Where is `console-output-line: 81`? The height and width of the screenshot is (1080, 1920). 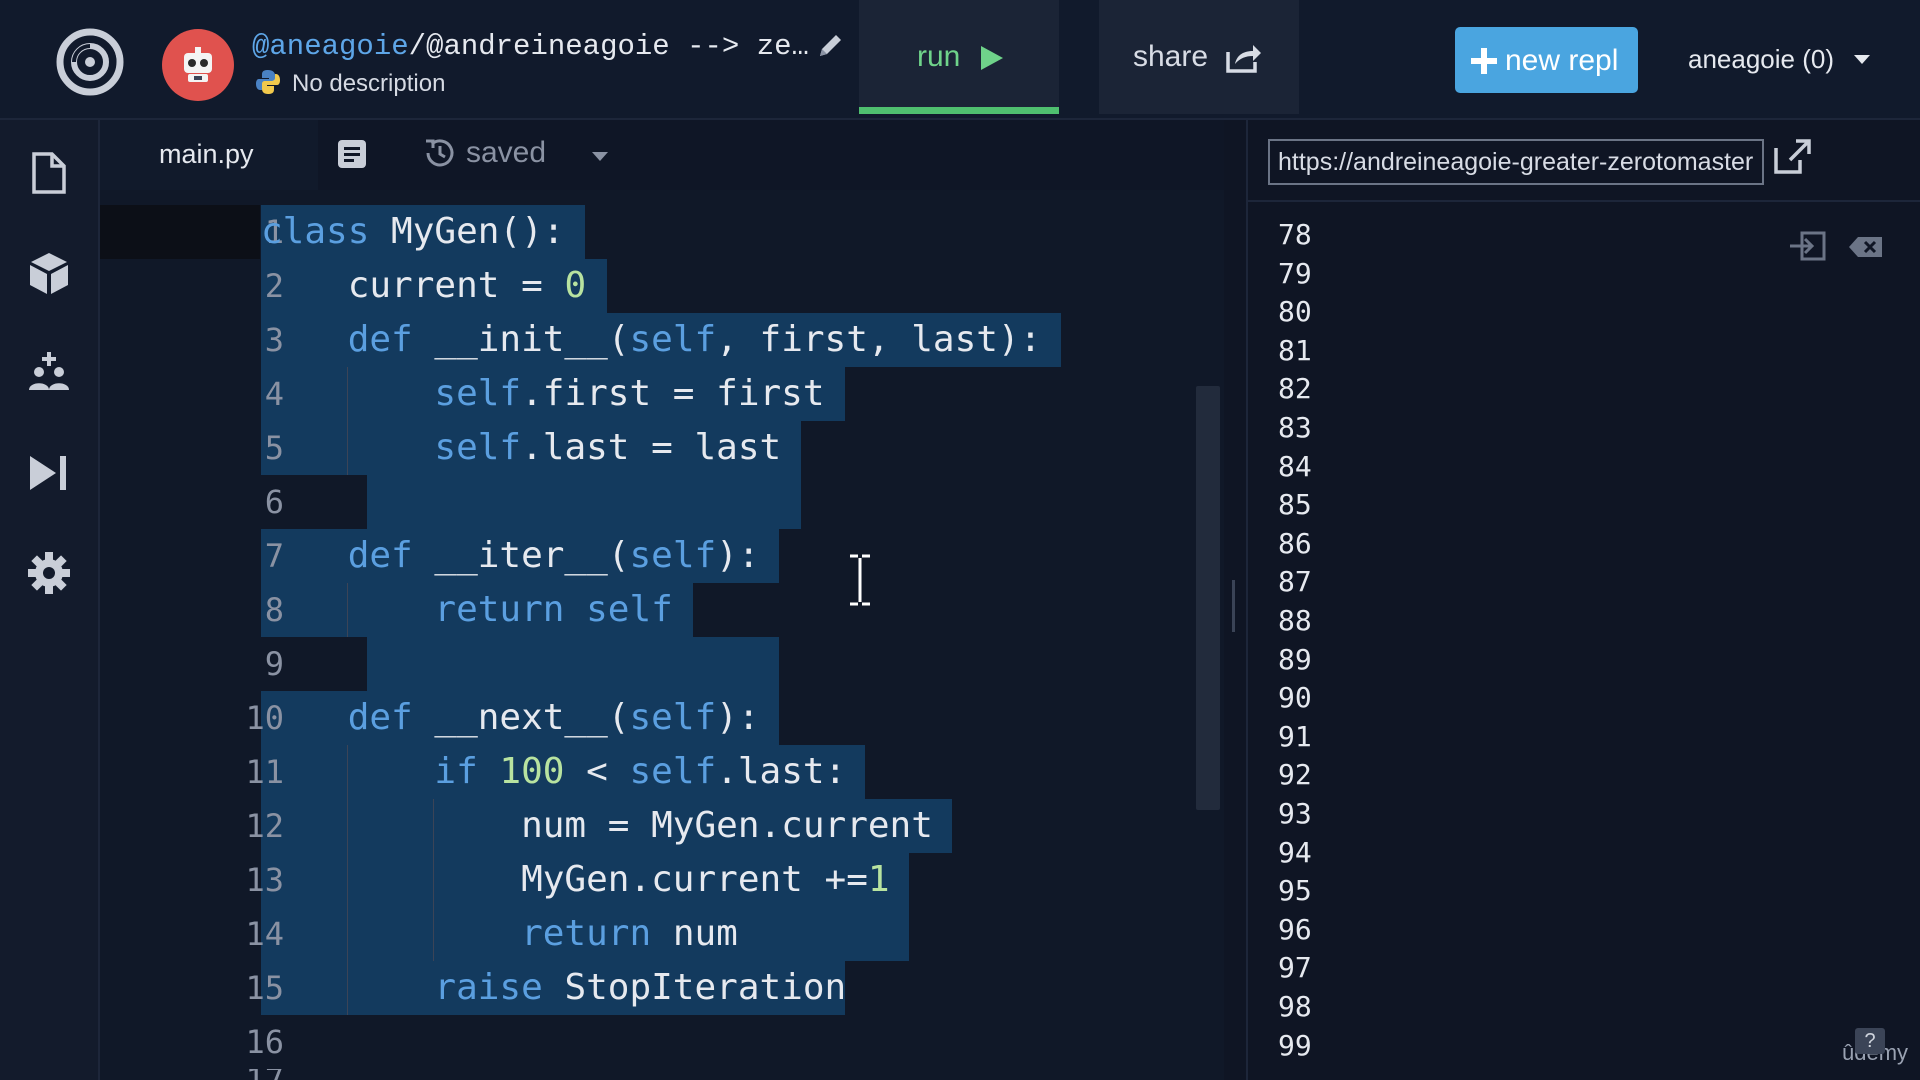
console-output-line: 81 is located at coordinates (1295, 350).